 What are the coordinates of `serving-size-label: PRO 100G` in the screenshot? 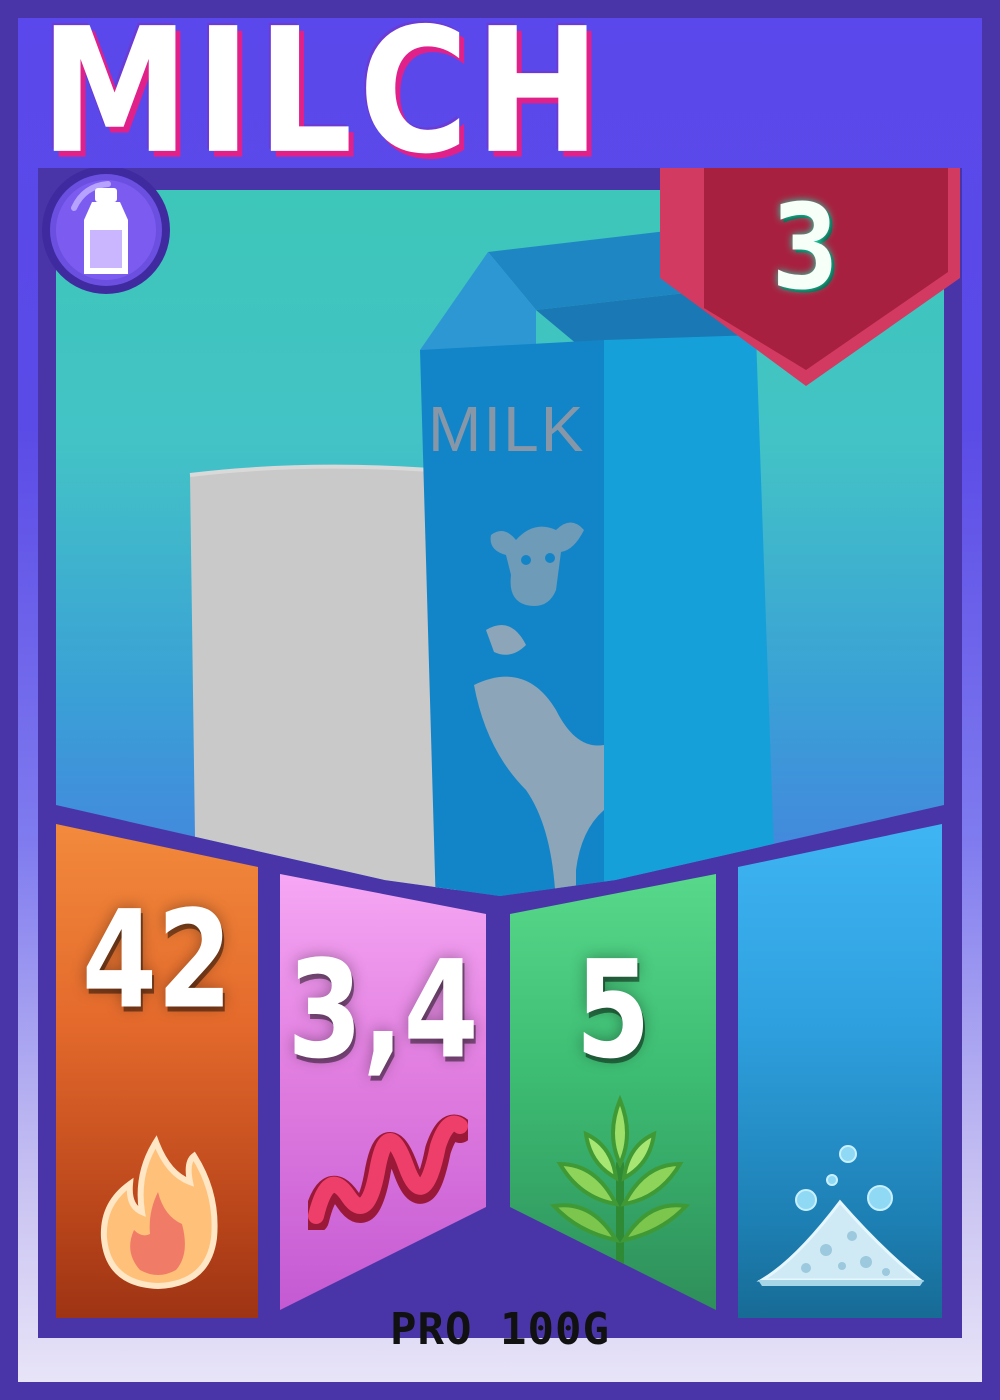 It's located at (500, 1329).